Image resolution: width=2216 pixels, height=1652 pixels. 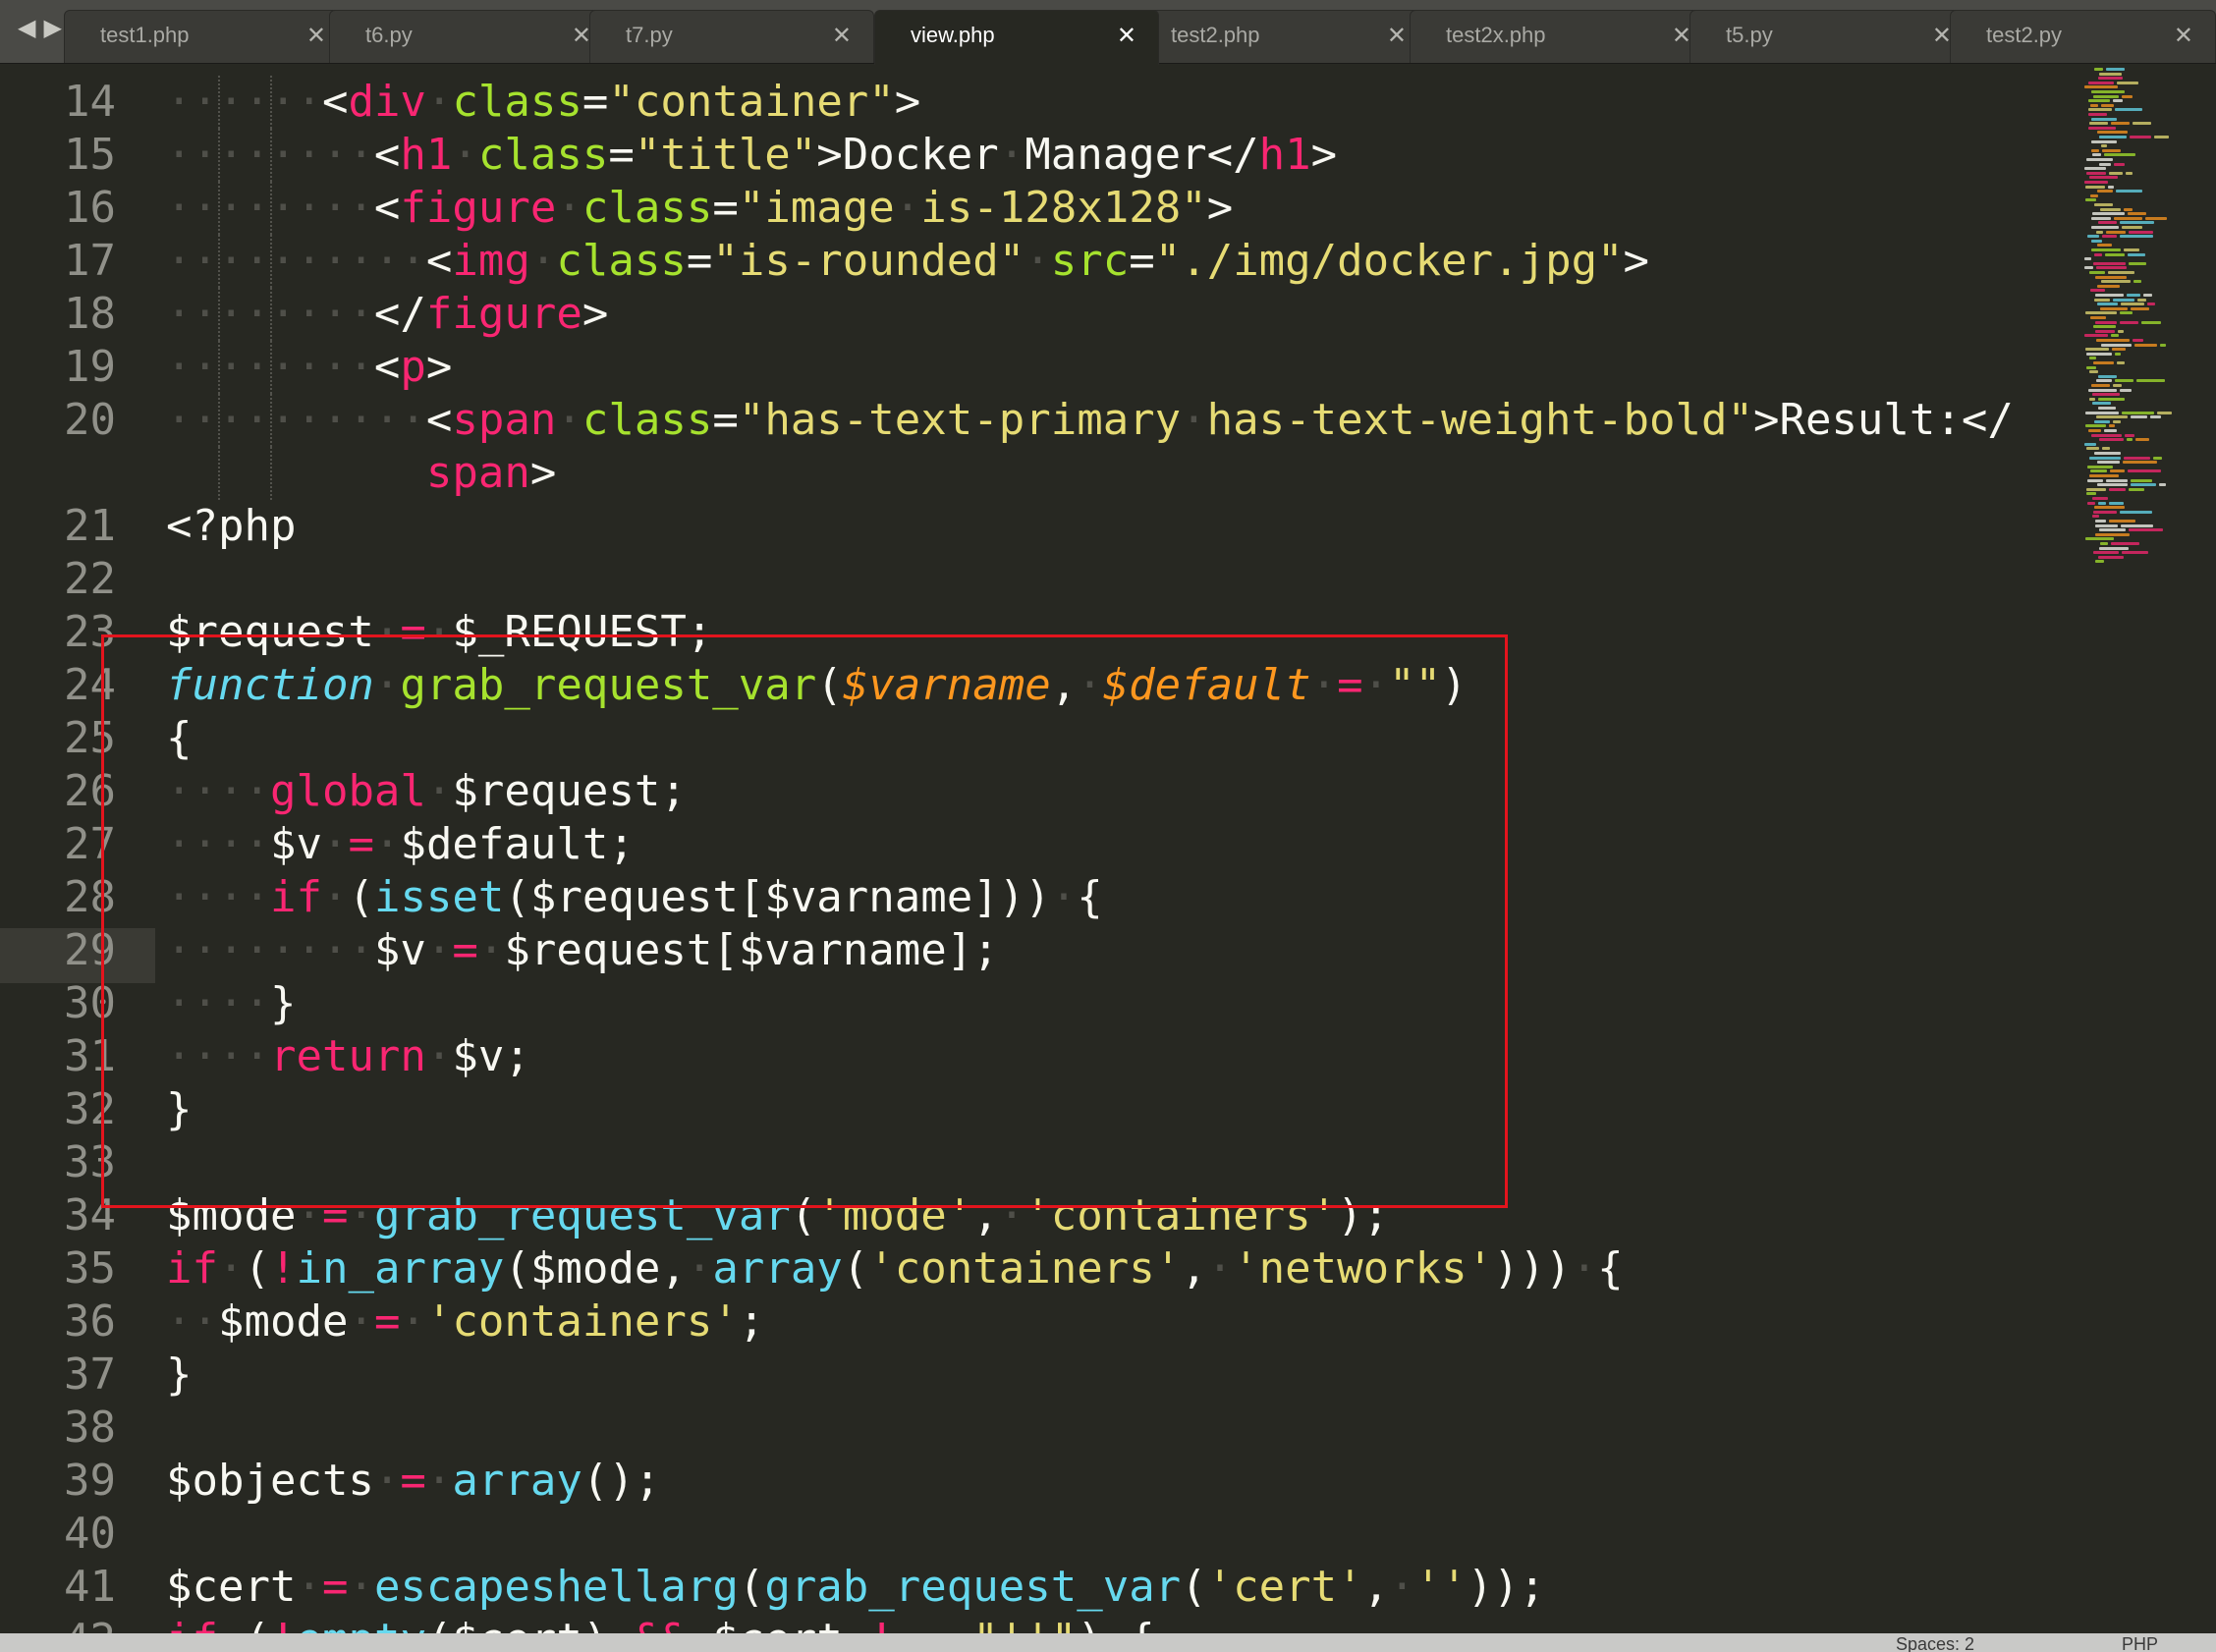 I want to click on line-number: 21, so click(x=90, y=526).